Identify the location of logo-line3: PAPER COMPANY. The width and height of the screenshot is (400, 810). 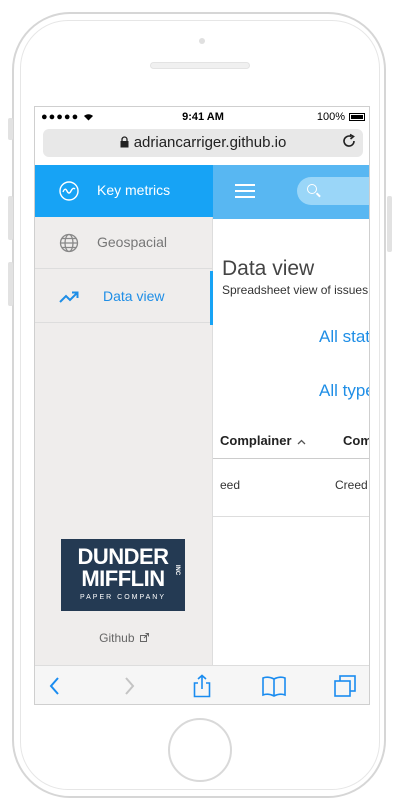
(123, 597).